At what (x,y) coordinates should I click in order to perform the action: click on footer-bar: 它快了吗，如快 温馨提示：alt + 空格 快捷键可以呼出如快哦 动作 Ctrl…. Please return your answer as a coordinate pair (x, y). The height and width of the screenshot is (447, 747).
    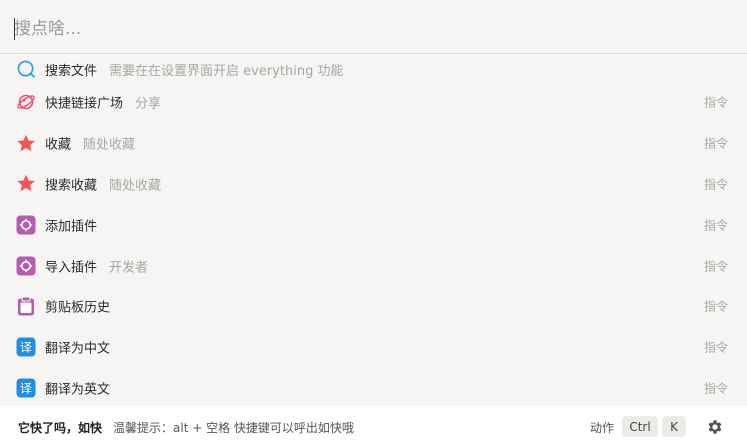
    Looking at the image, I should click on (373, 426).